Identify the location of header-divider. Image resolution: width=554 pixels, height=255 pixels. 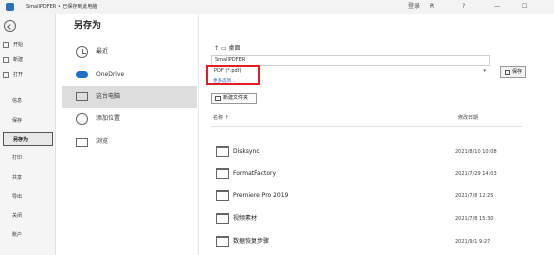
(366, 126).